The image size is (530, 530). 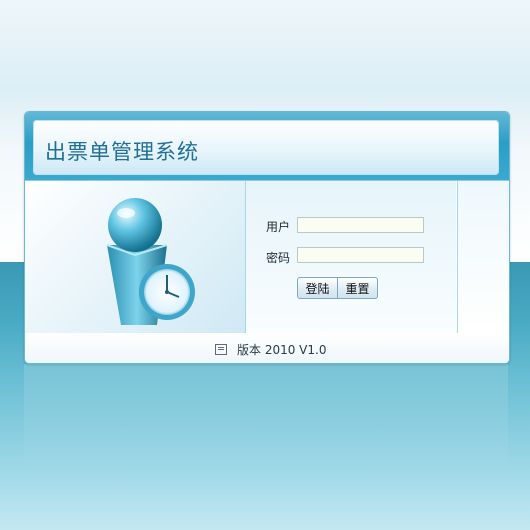 I want to click on header-banner: 出票单管理系统, so click(x=266, y=147).